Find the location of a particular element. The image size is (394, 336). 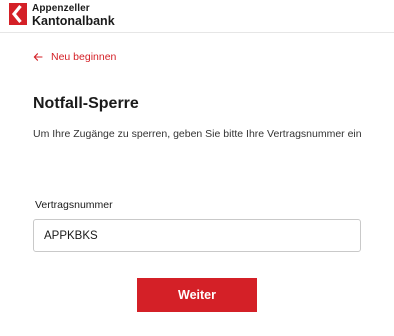

continue-button: Weiter is located at coordinates (197, 295).